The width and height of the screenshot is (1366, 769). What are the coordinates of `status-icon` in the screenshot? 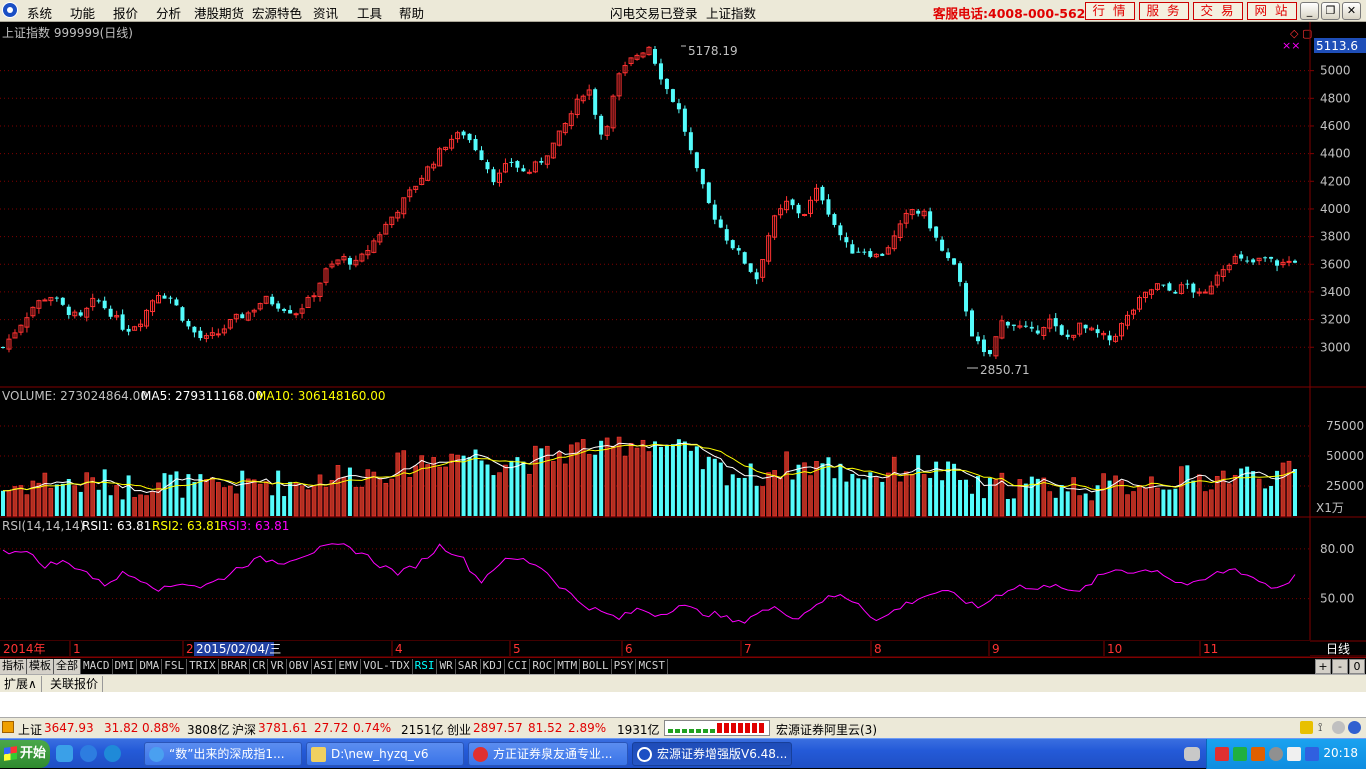 It's located at (8, 727).